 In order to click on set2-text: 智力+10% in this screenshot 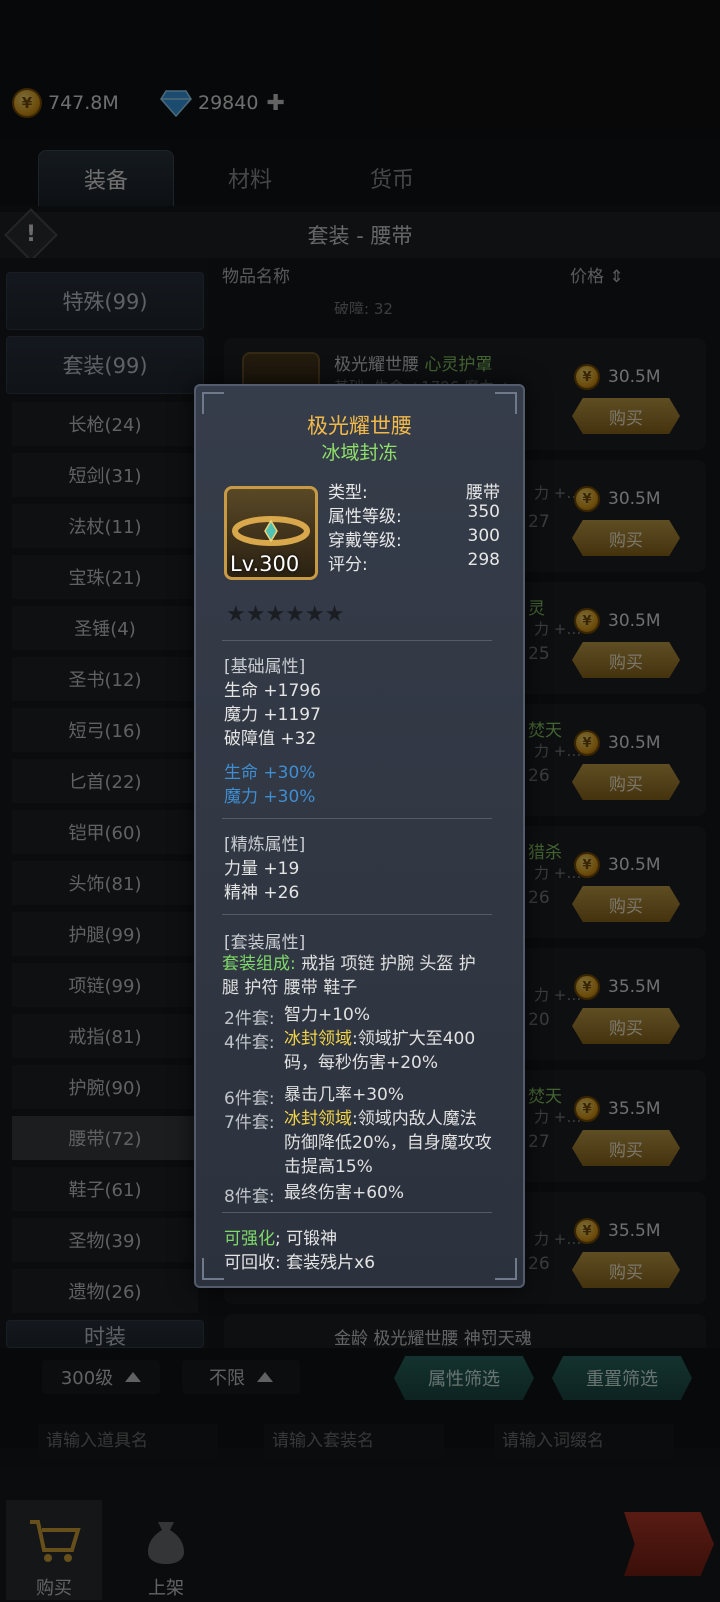, I will do `click(327, 1015)`.